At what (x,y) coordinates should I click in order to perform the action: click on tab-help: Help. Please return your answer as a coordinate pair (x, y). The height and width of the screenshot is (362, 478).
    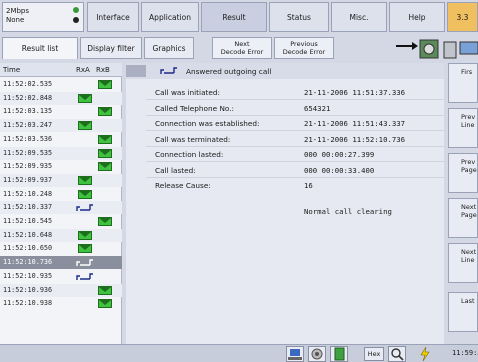
    Looking at the image, I should click on (417, 17).